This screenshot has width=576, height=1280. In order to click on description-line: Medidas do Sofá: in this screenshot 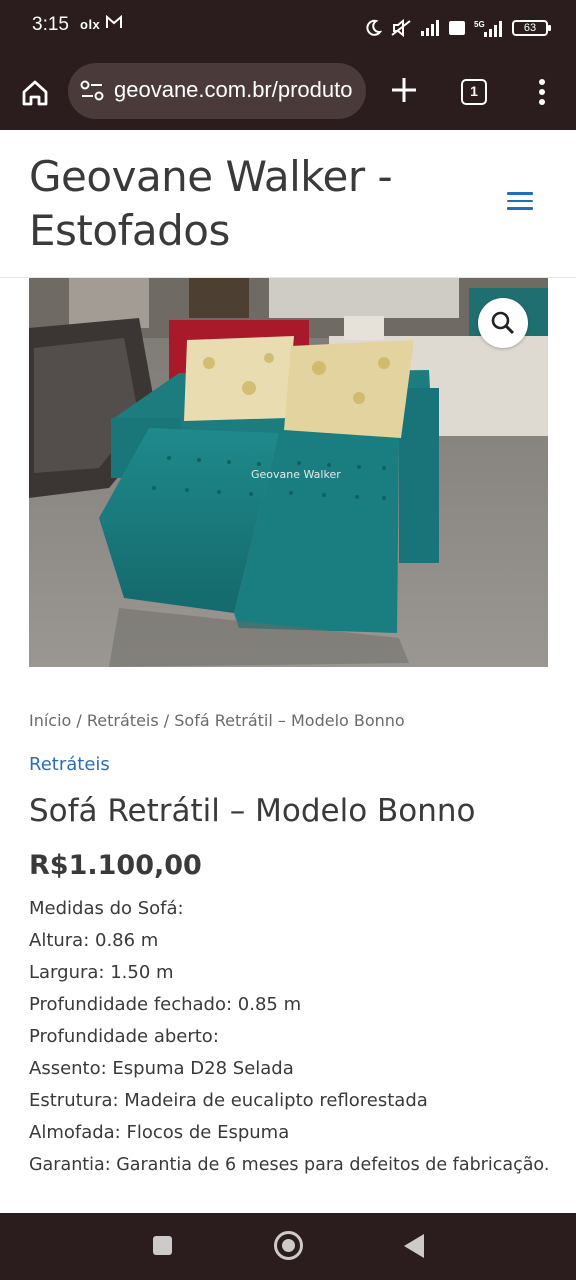, I will do `click(106, 908)`.